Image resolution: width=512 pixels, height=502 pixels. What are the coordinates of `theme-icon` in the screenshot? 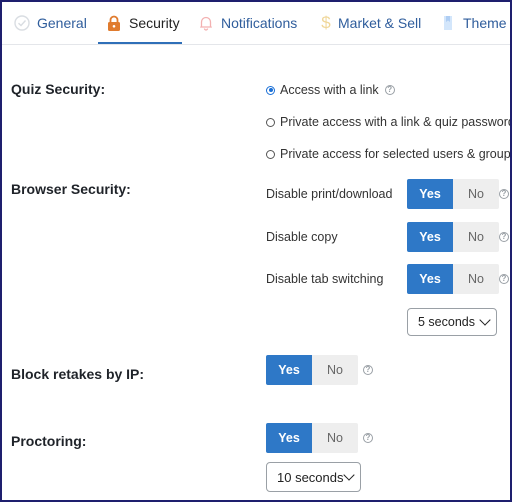 It's located at (448, 23).